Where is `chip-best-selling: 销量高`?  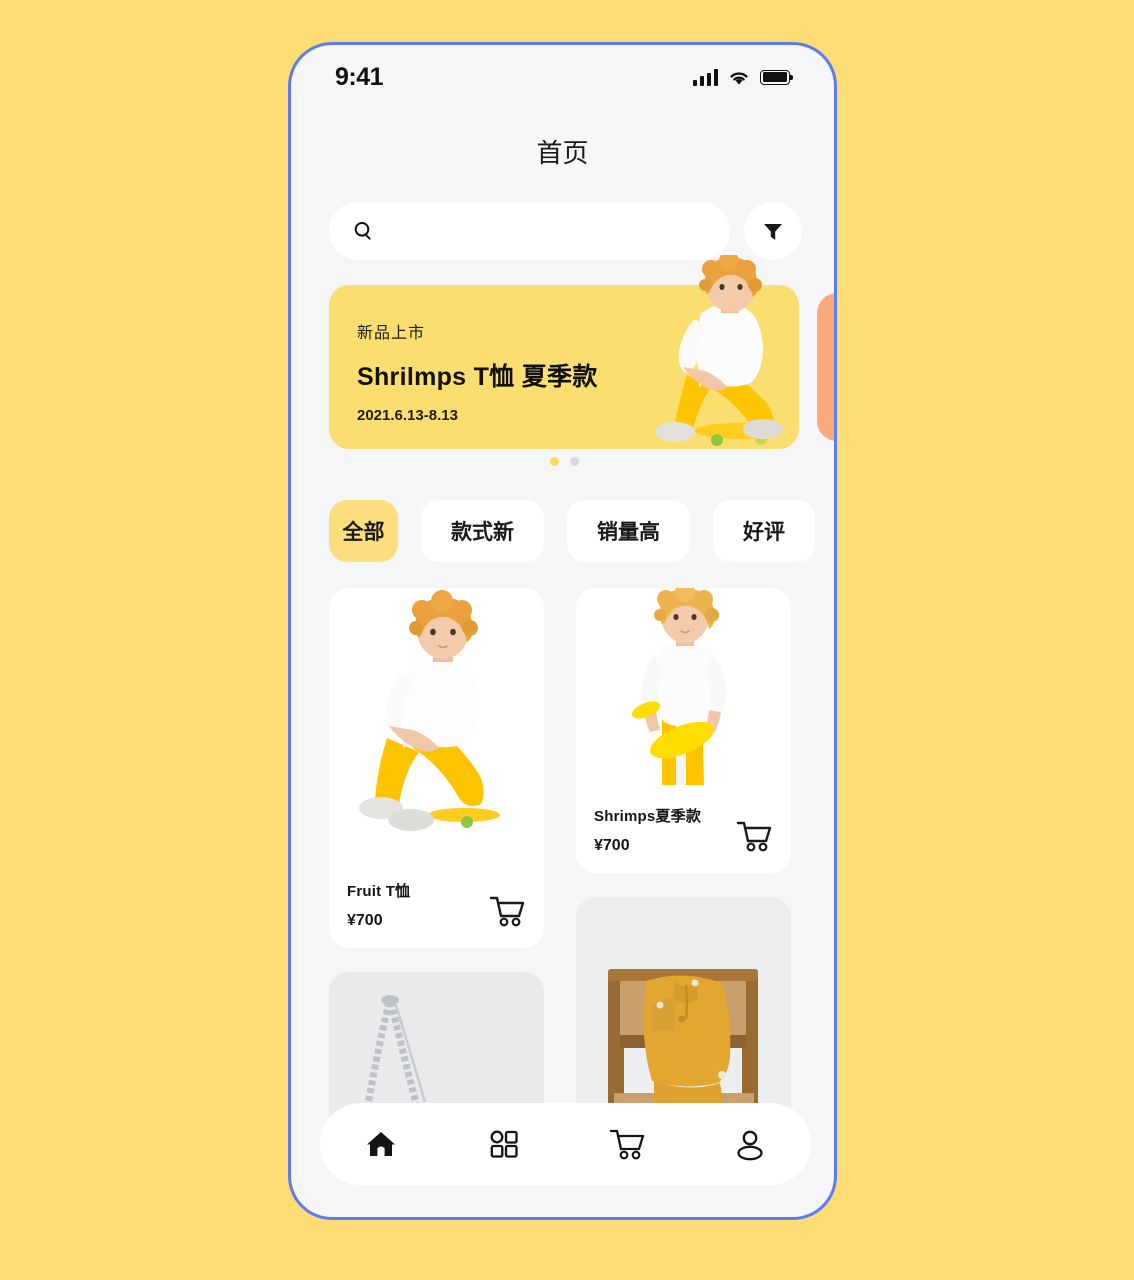
chip-best-selling: 销量高 is located at coordinates (628, 531).